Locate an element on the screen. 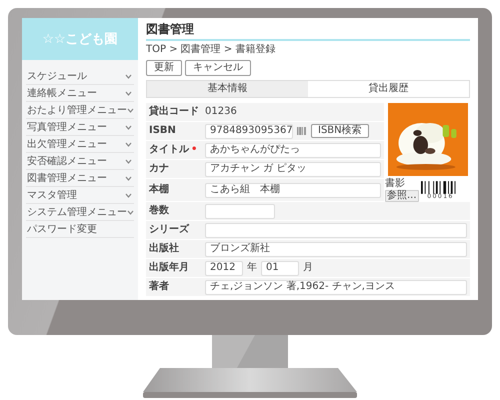  input-field: ブロンズ新社 is located at coordinates (336, 249).